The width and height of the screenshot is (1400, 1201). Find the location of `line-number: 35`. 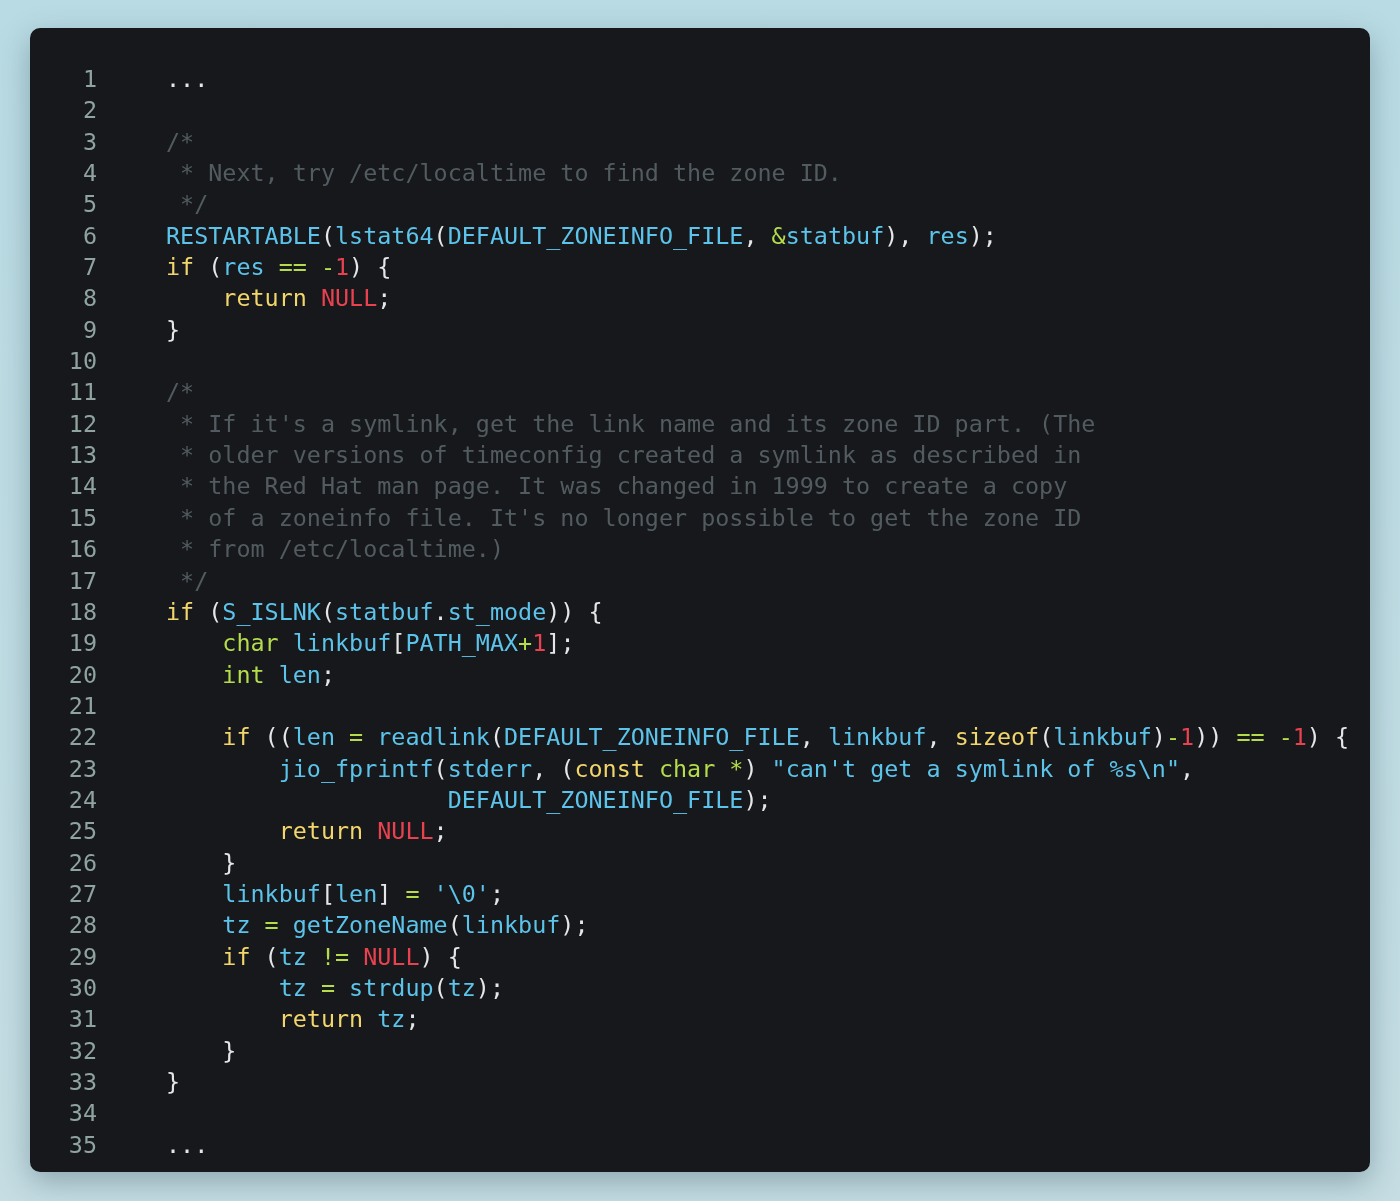

line-number: 35 is located at coordinates (82, 1145).